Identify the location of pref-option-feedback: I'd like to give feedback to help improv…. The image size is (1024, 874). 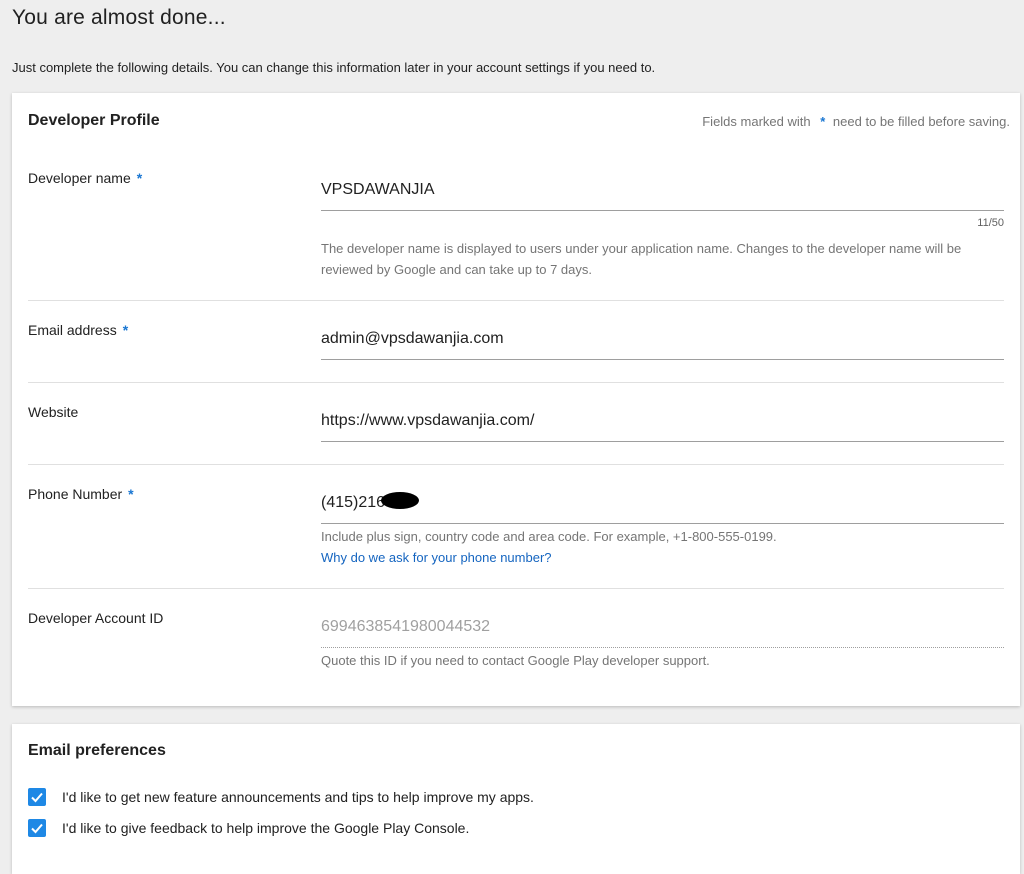
(248, 828).